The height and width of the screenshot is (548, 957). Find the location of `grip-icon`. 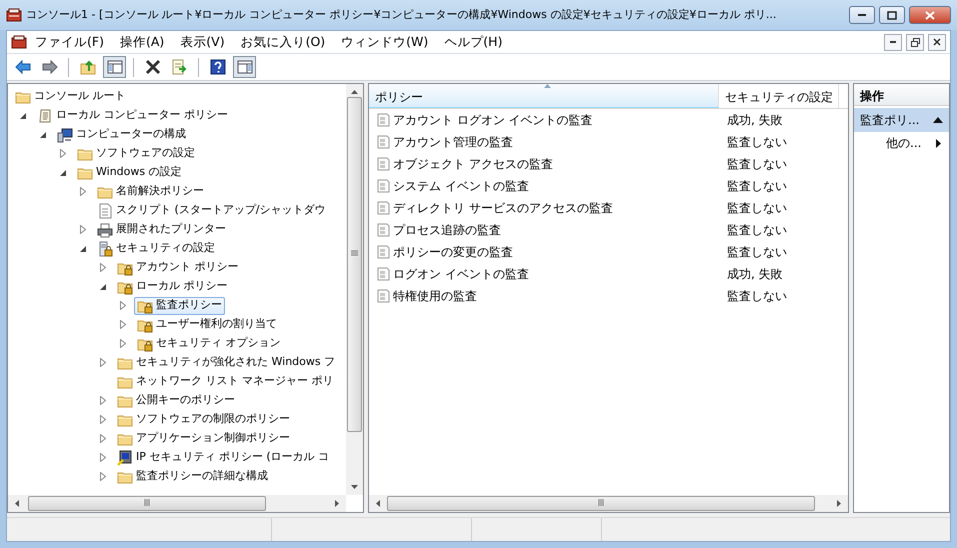

grip-icon is located at coordinates (601, 502).